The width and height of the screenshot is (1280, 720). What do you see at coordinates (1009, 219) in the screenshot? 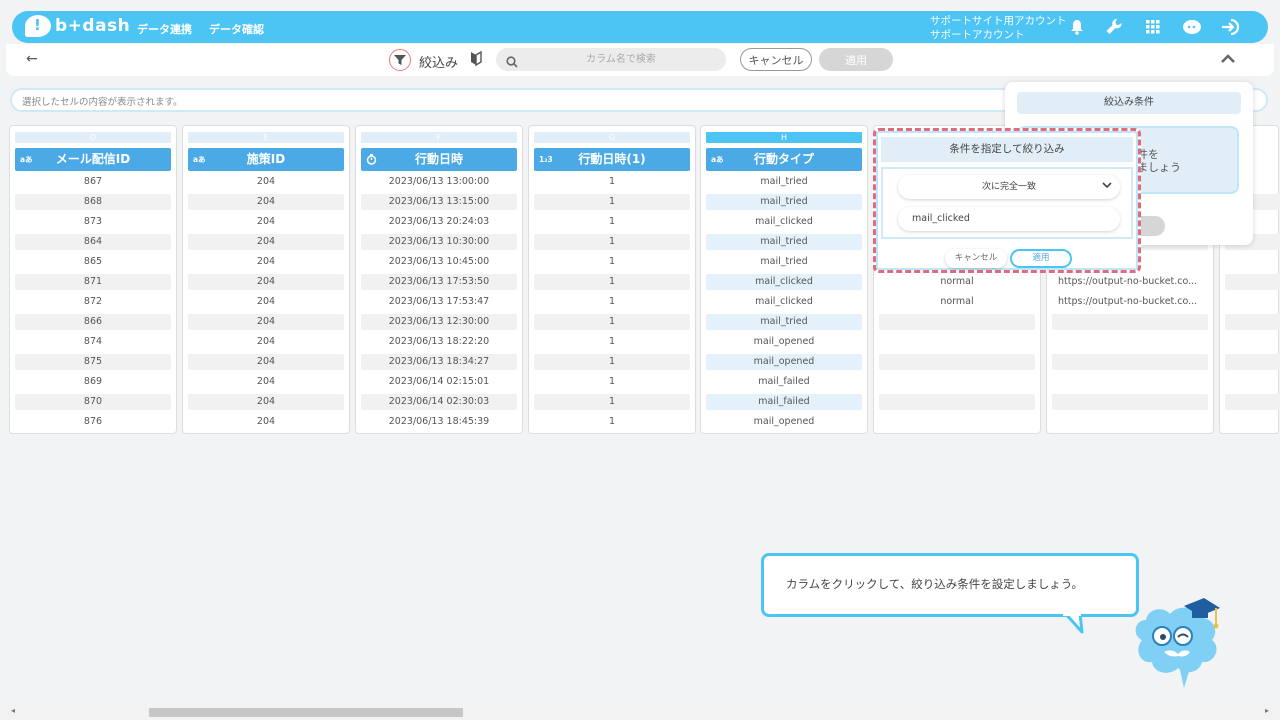
I see `filter-value-input: mail_clicked` at bounding box center [1009, 219].